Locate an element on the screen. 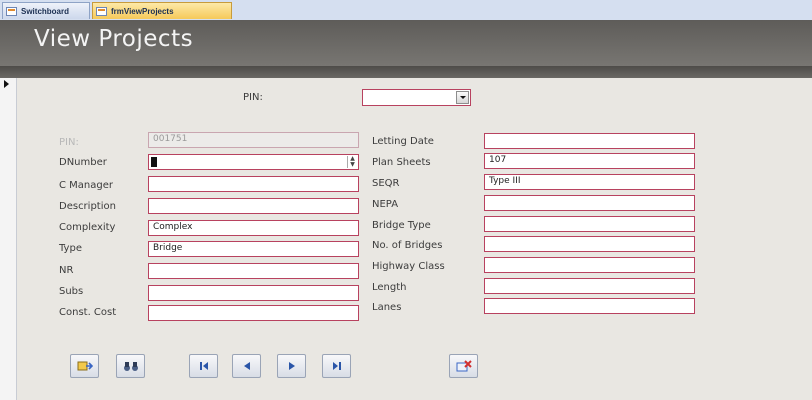  header-band is located at coordinates (406, 72).